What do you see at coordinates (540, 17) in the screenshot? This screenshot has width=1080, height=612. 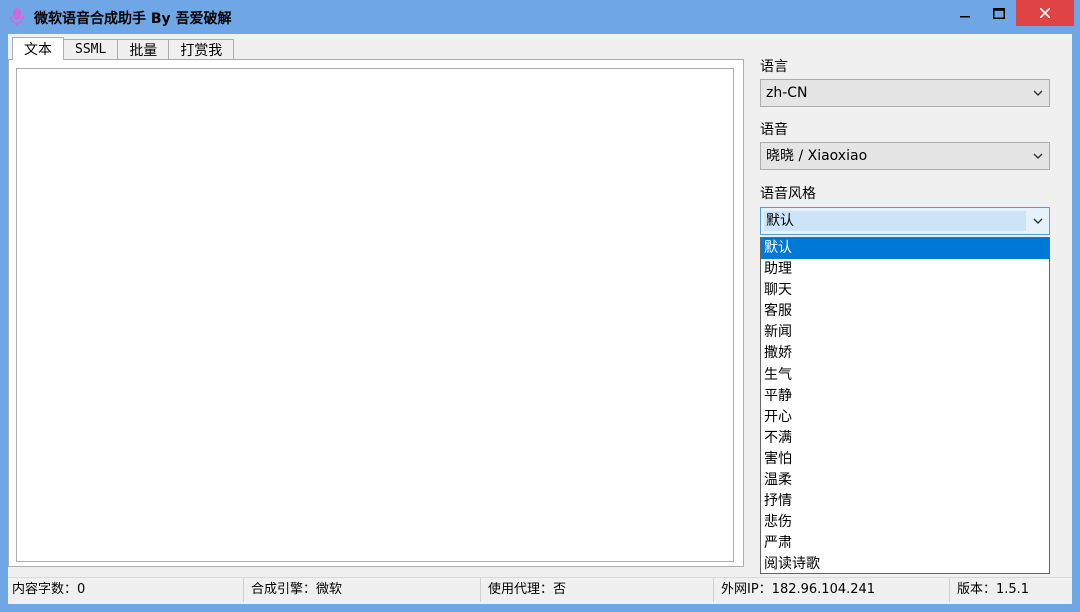 I see `title-bar: 微软语音合成助手 By 吾爱破解` at bounding box center [540, 17].